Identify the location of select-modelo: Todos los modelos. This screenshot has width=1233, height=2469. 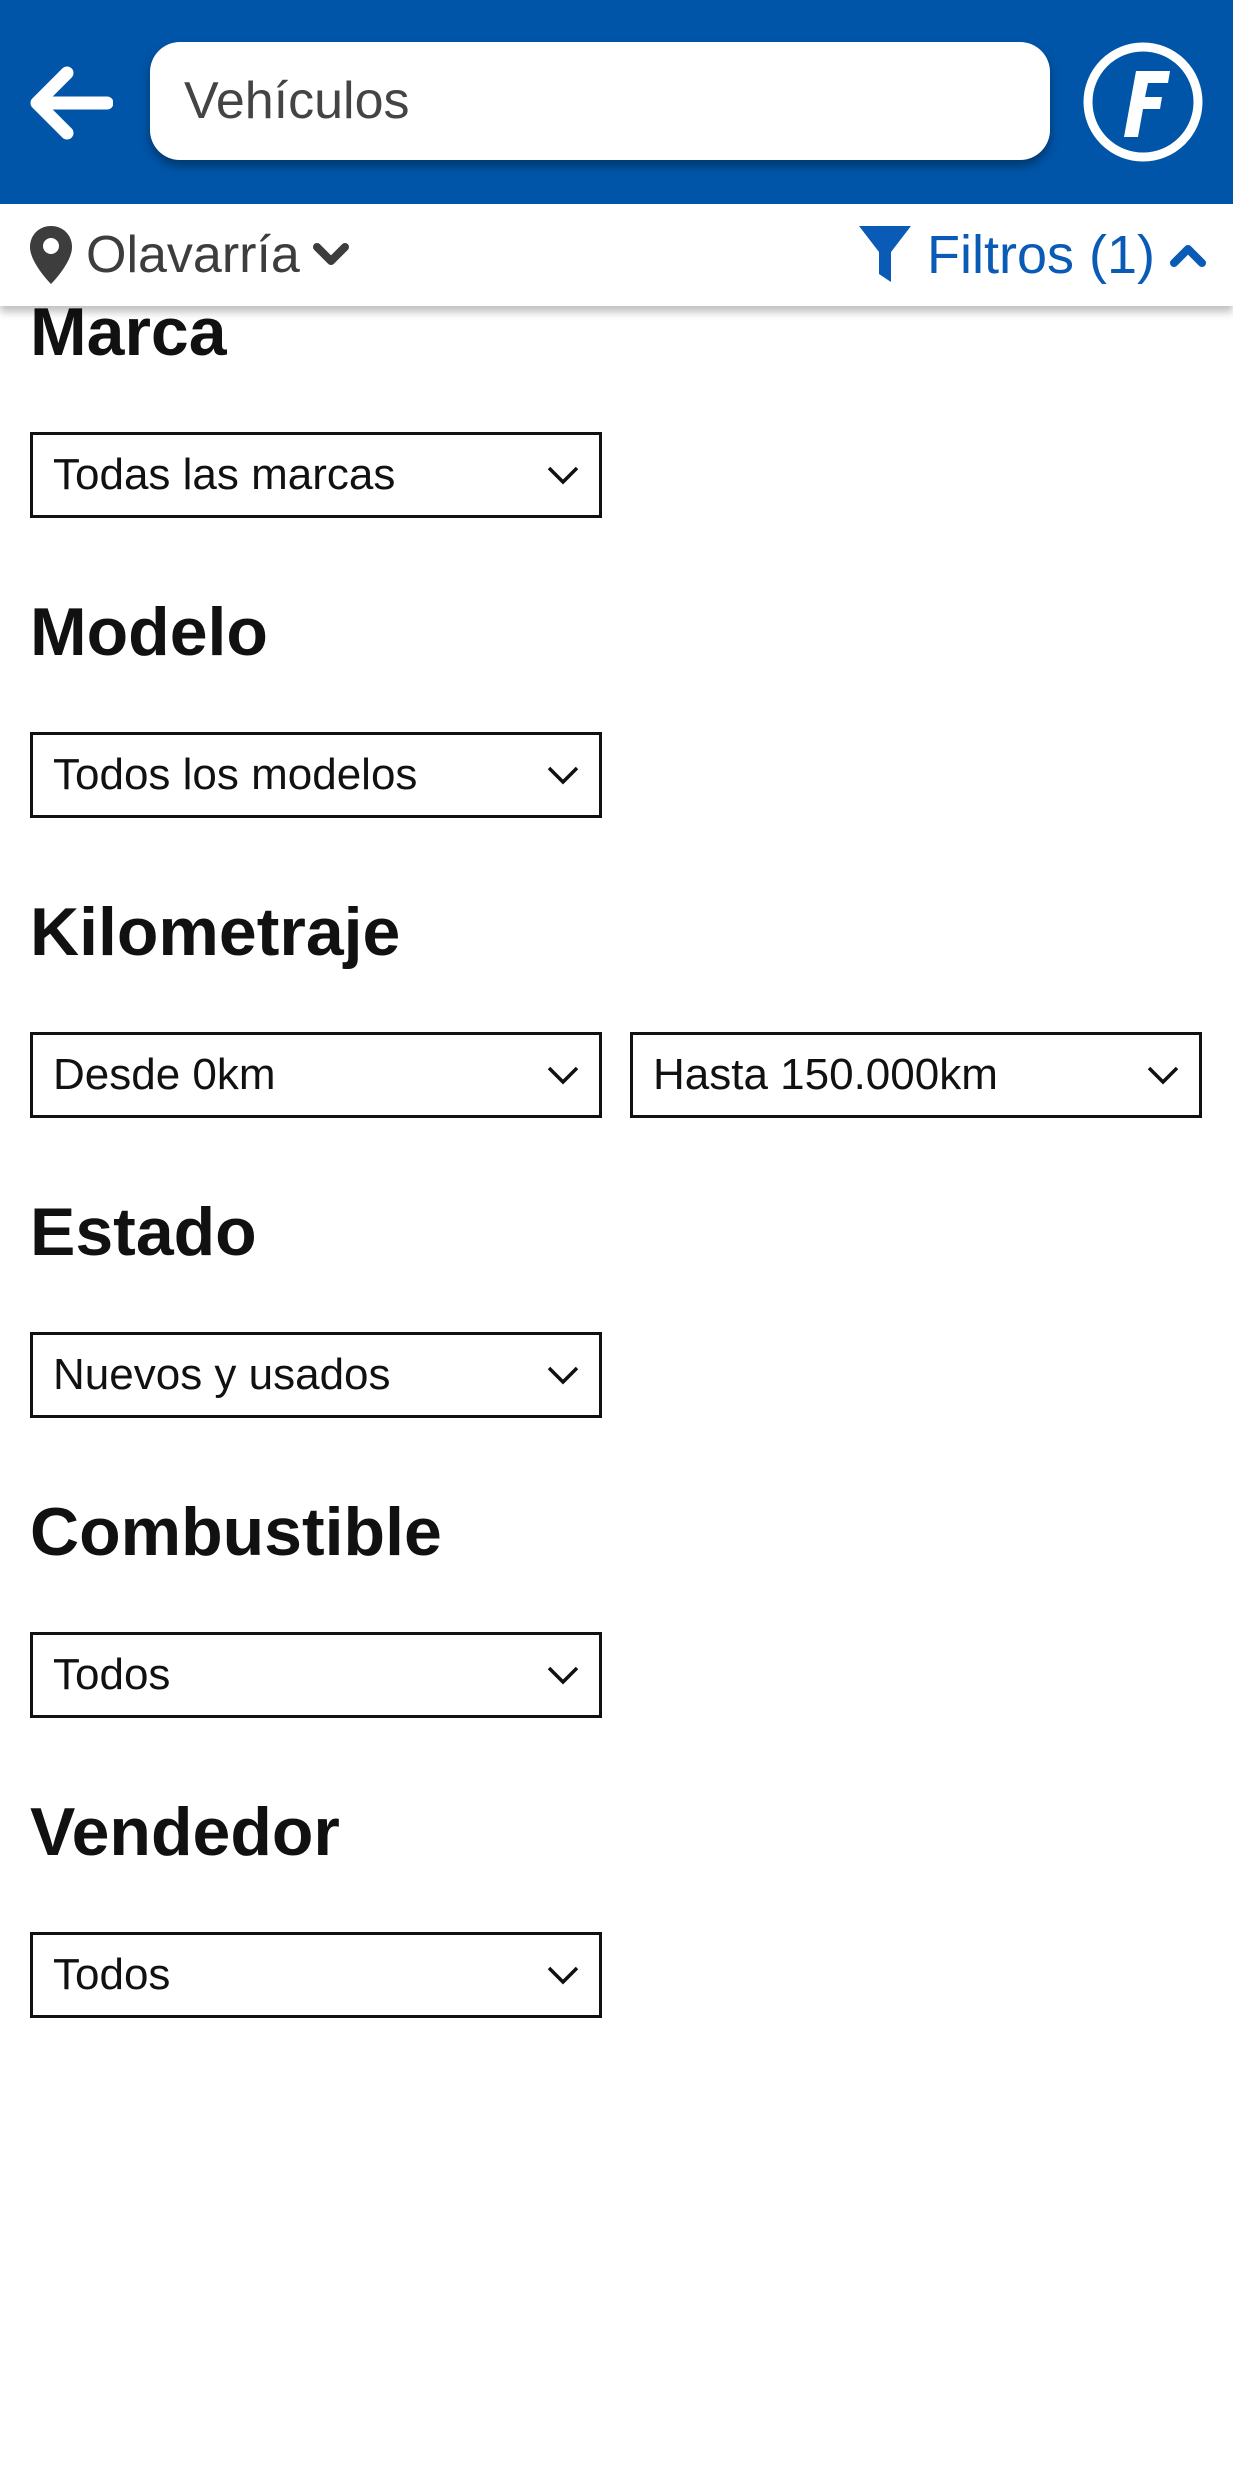
(316, 775).